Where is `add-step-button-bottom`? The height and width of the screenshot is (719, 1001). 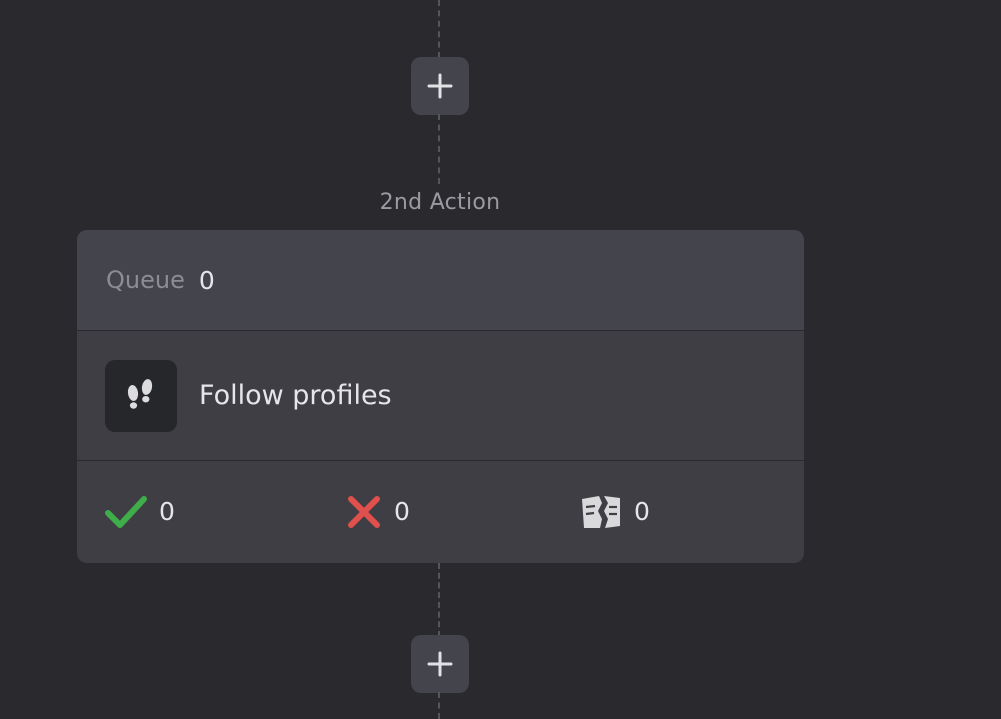 add-step-button-bottom is located at coordinates (440, 664).